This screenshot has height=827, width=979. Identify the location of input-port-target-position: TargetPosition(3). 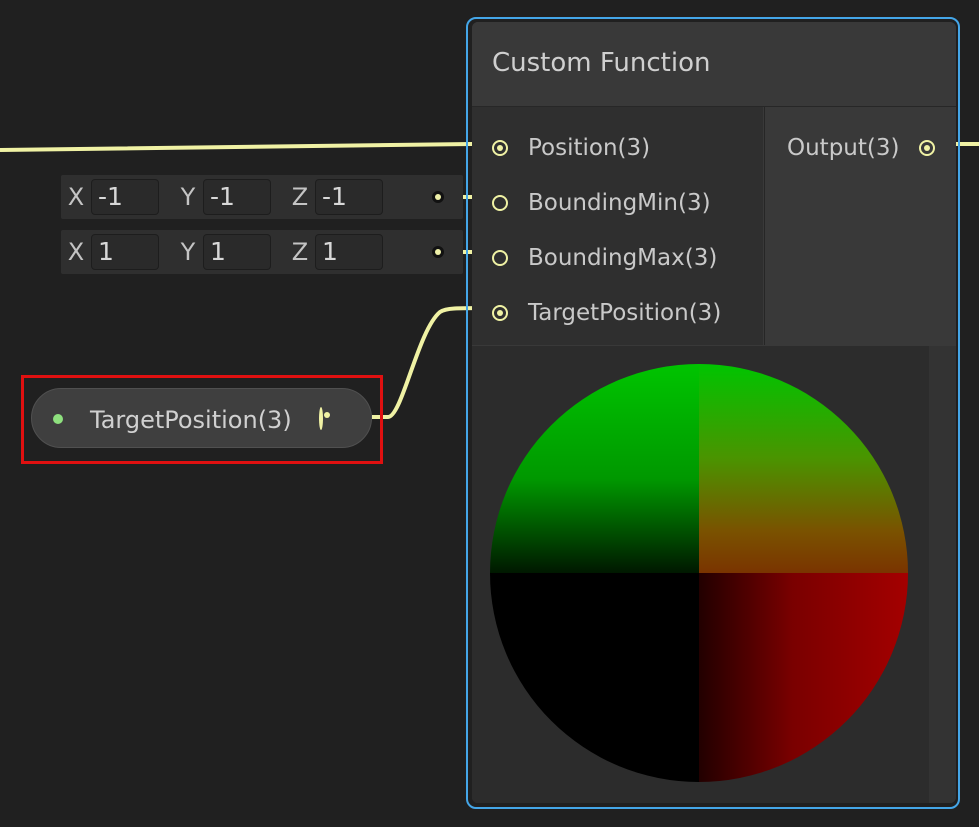
(606, 313).